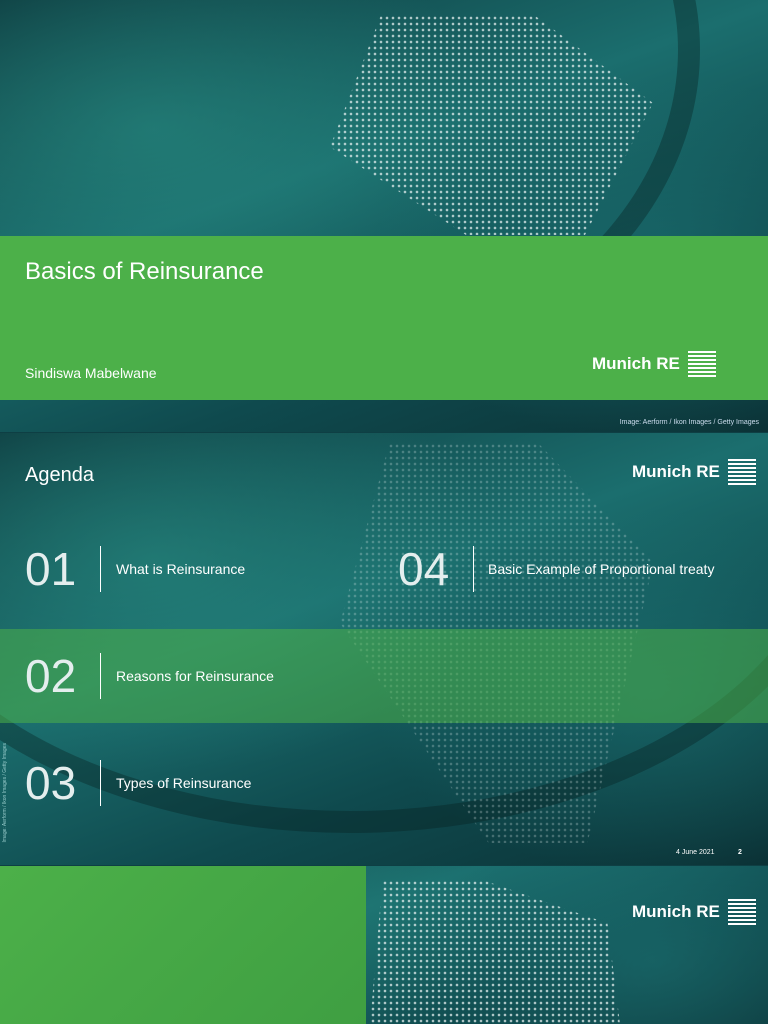 This screenshot has height=1024, width=768. What do you see at coordinates (51, 676) in the screenshot?
I see `agenda-number: 02` at bounding box center [51, 676].